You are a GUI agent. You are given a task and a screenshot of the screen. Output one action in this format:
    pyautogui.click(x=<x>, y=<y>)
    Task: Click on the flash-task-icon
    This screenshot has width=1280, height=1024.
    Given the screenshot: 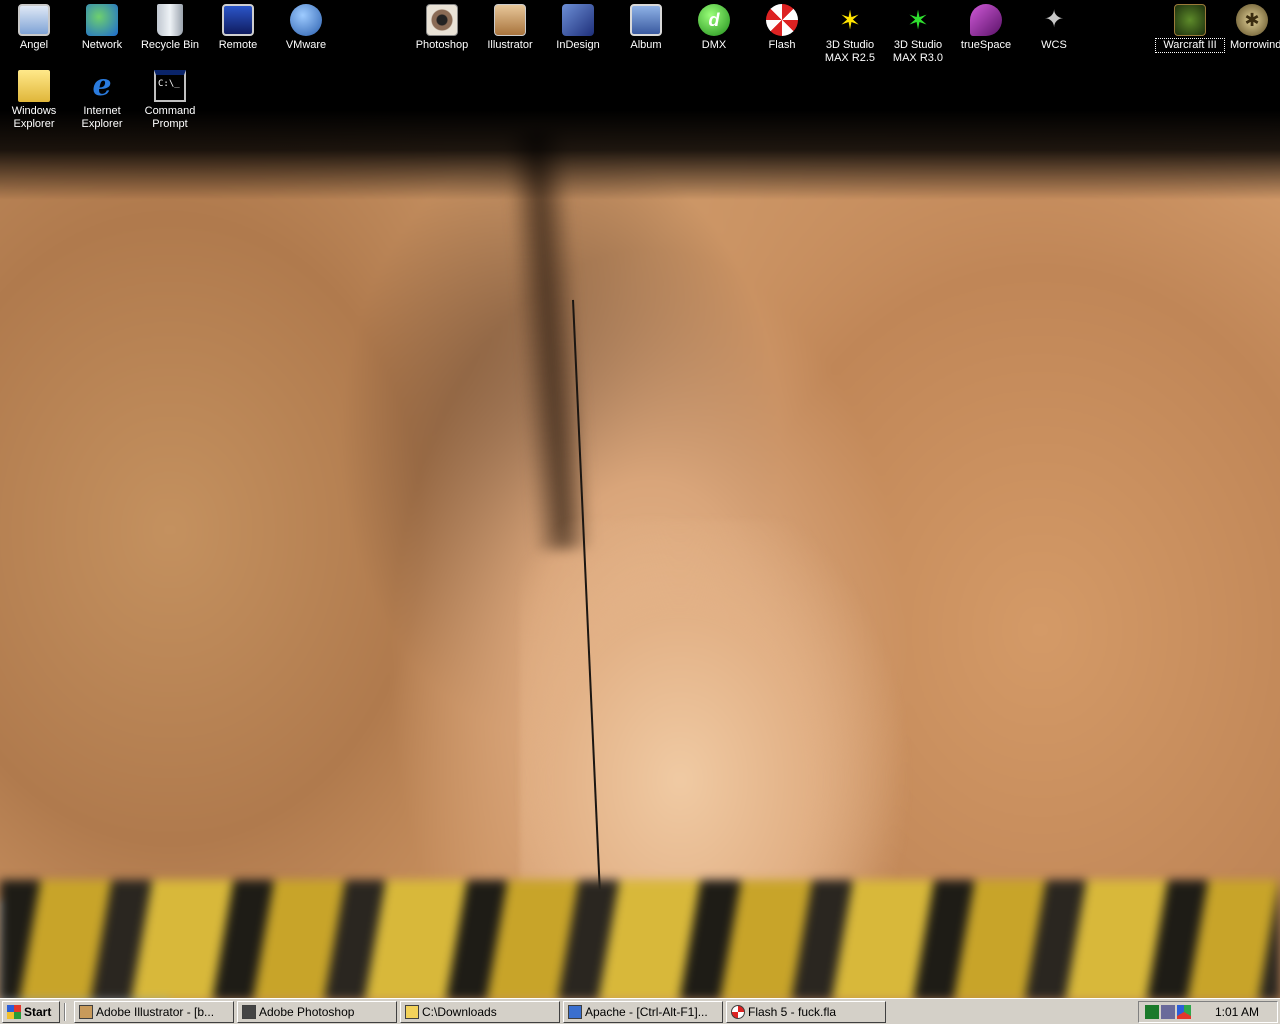 What is the action you would take?
    pyautogui.click(x=738, y=1012)
    